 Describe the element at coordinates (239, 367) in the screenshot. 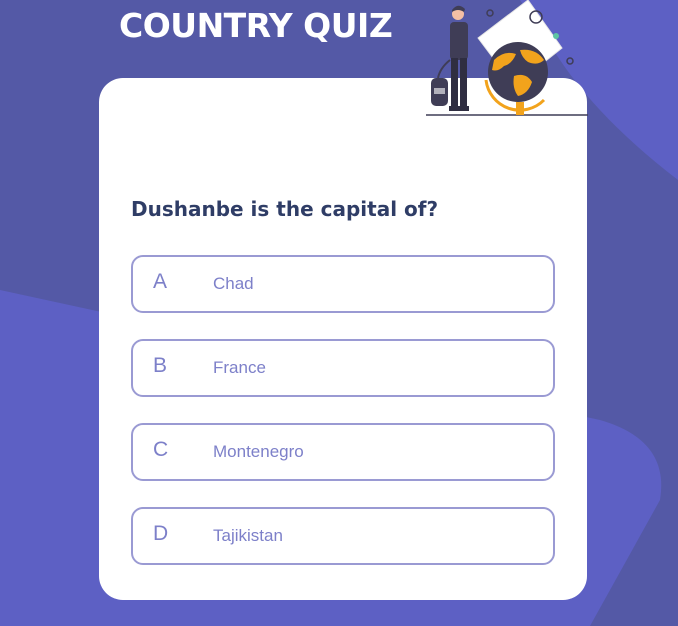

I see `option-text: France` at that location.